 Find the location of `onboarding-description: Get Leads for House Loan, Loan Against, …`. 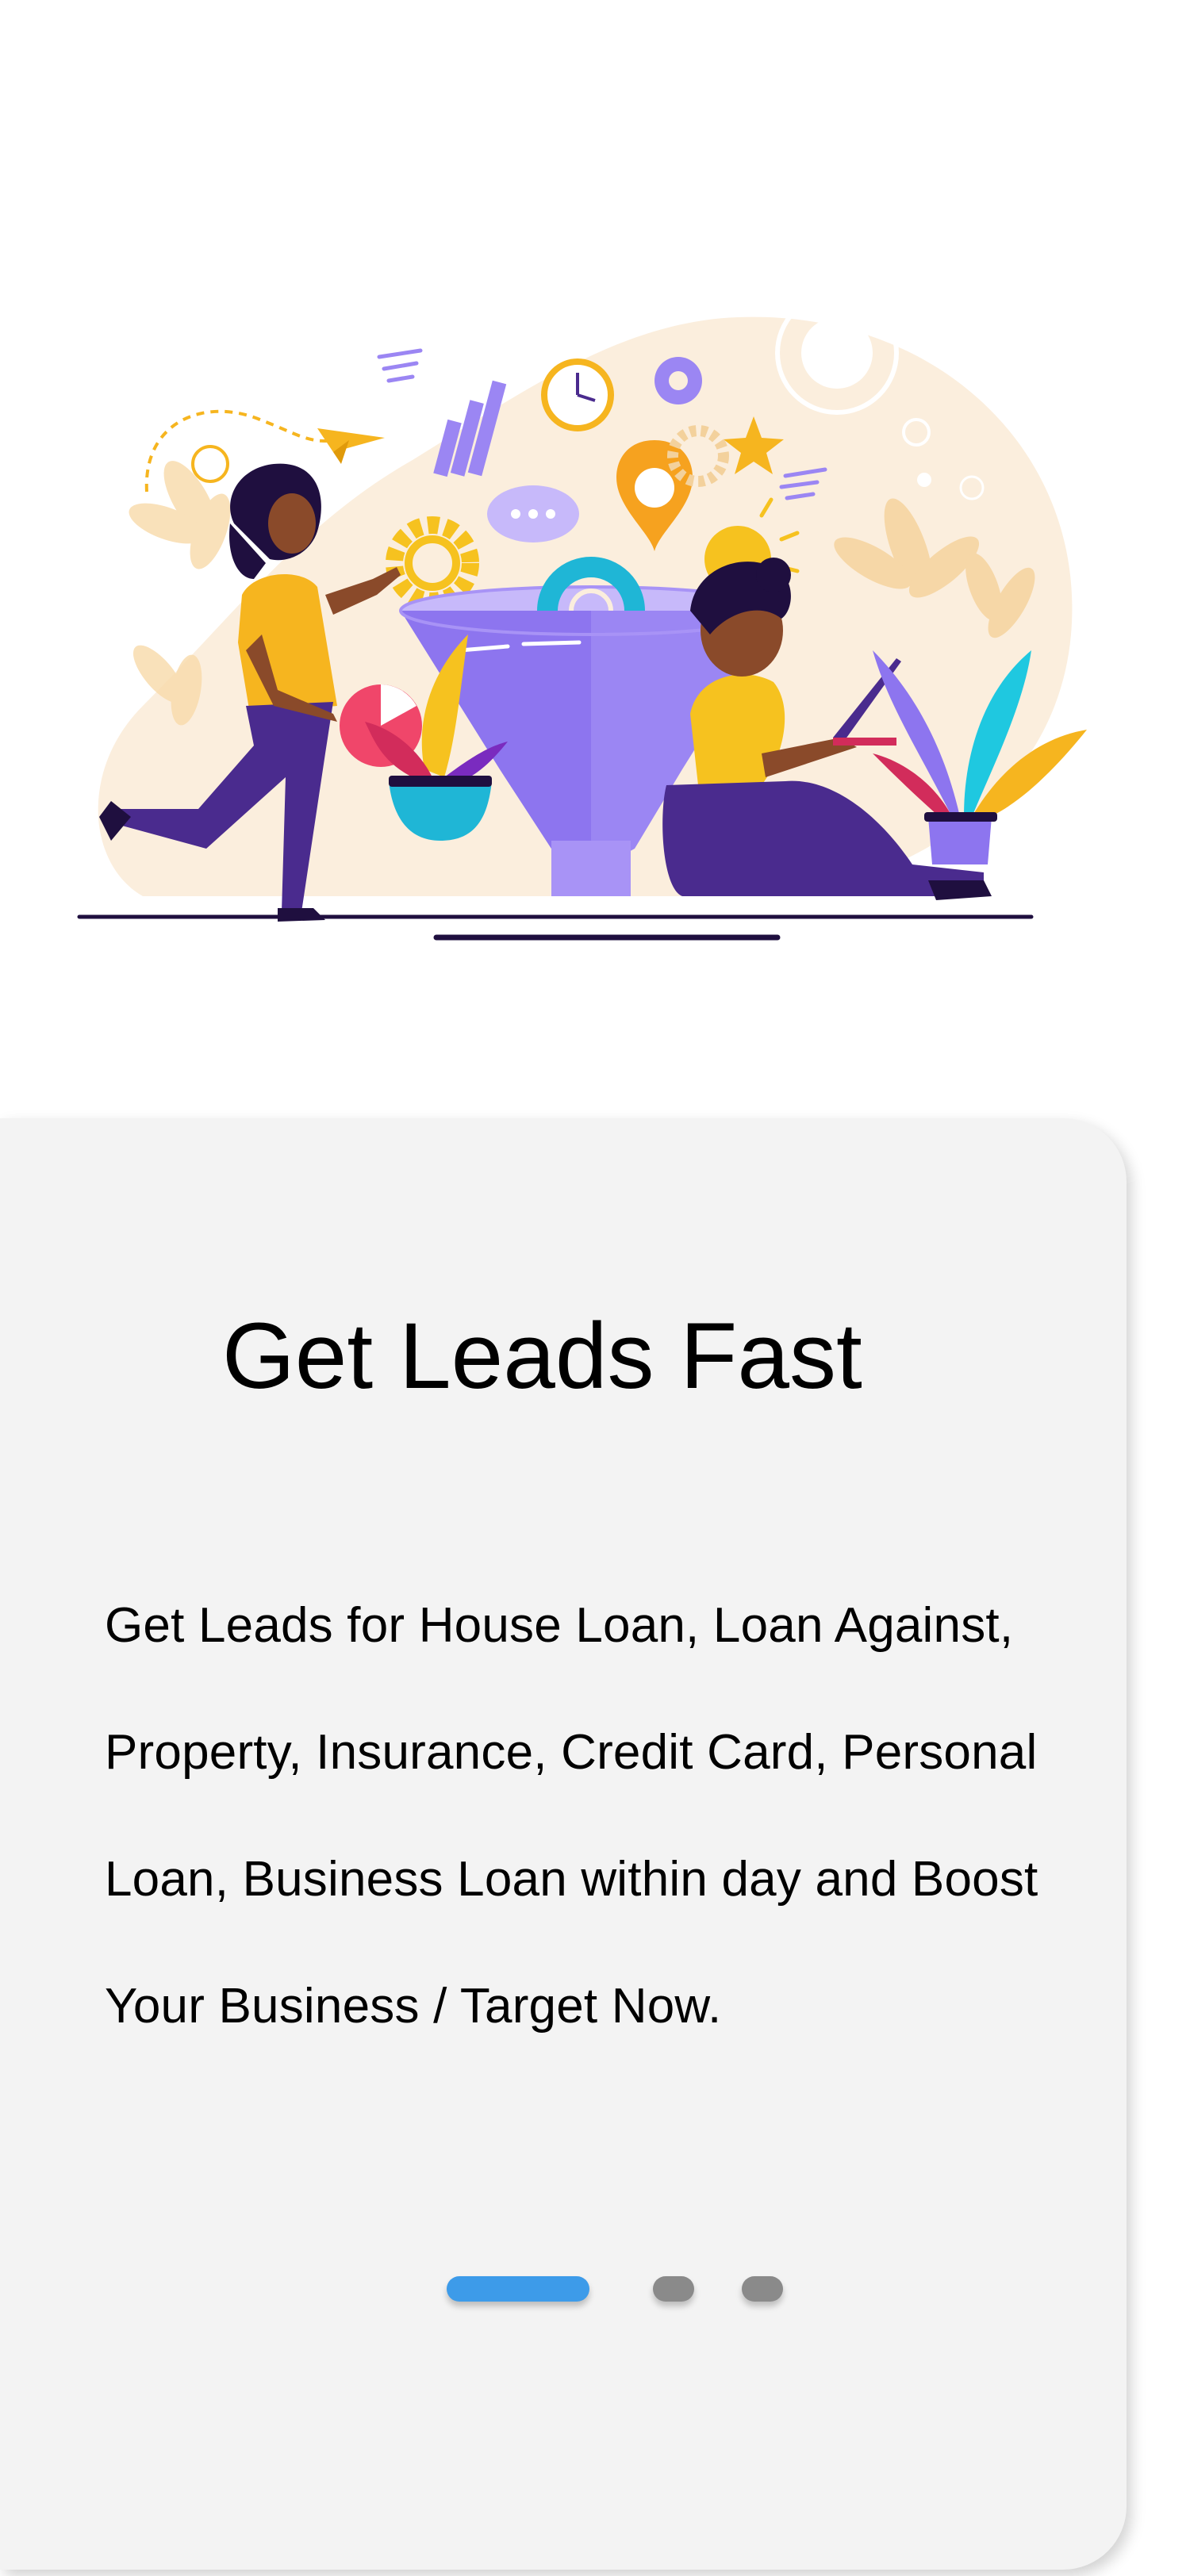

onboarding-description: Get Leads for House Loan, Loan Against, … is located at coordinates (571, 1816).